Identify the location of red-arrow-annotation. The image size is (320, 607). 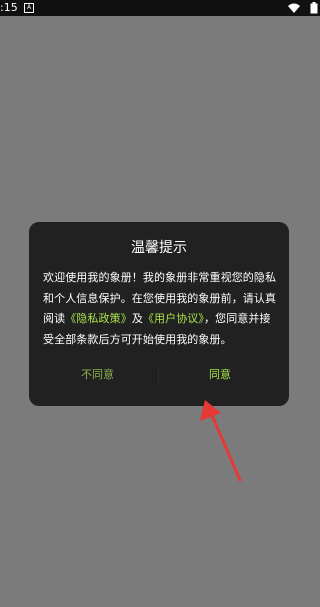
(221, 441).